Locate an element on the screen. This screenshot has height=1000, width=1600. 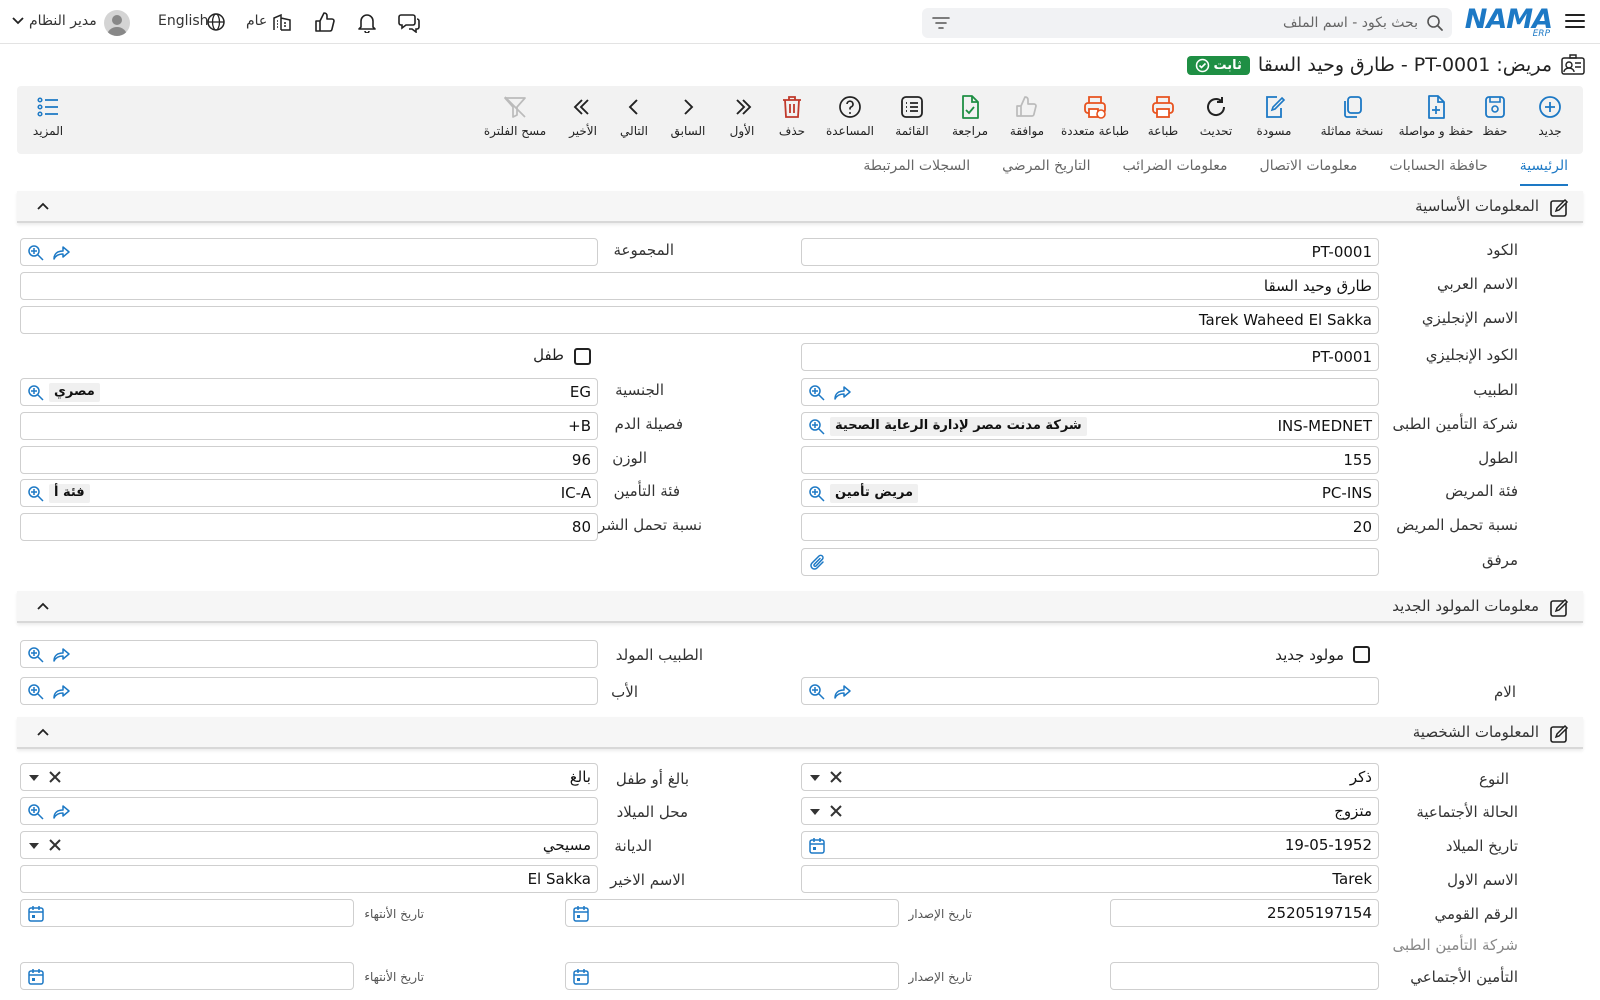
social-issue-date-field is located at coordinates (732, 976).